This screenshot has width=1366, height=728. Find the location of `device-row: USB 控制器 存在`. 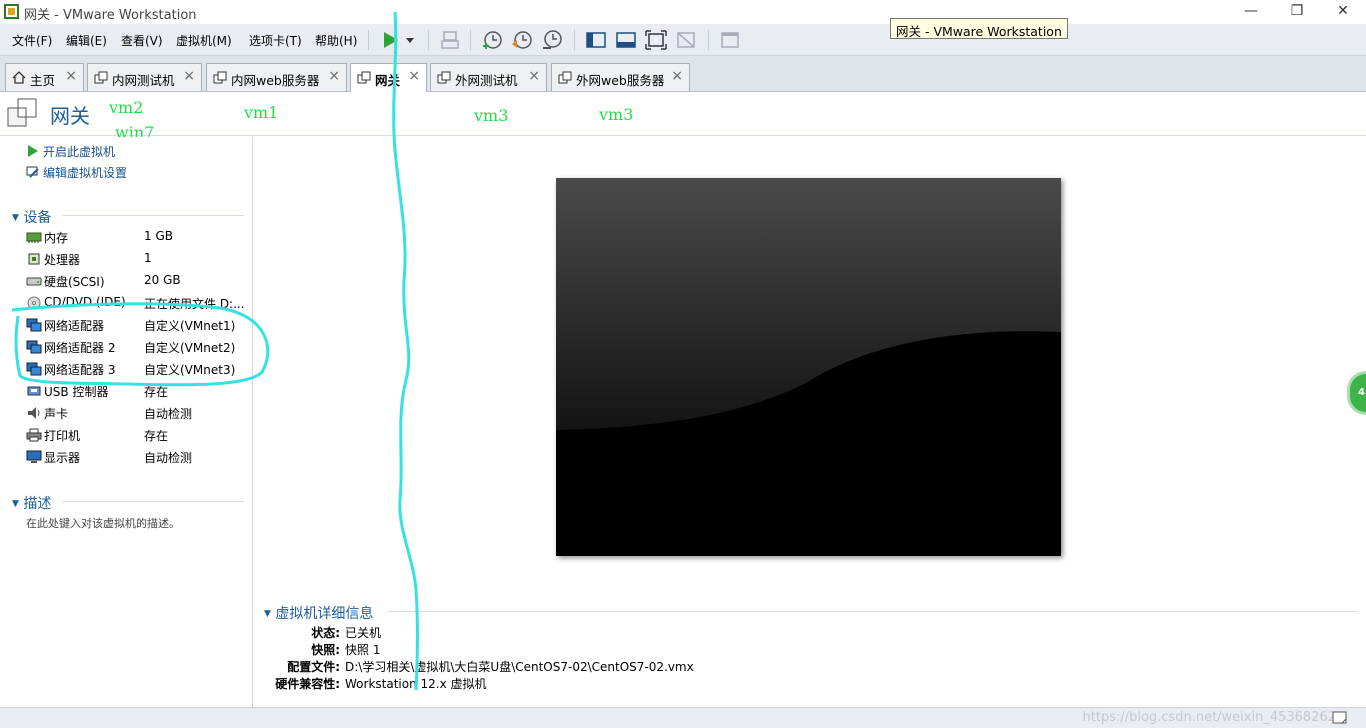

device-row: USB 控制器 存在 is located at coordinates (137, 391).